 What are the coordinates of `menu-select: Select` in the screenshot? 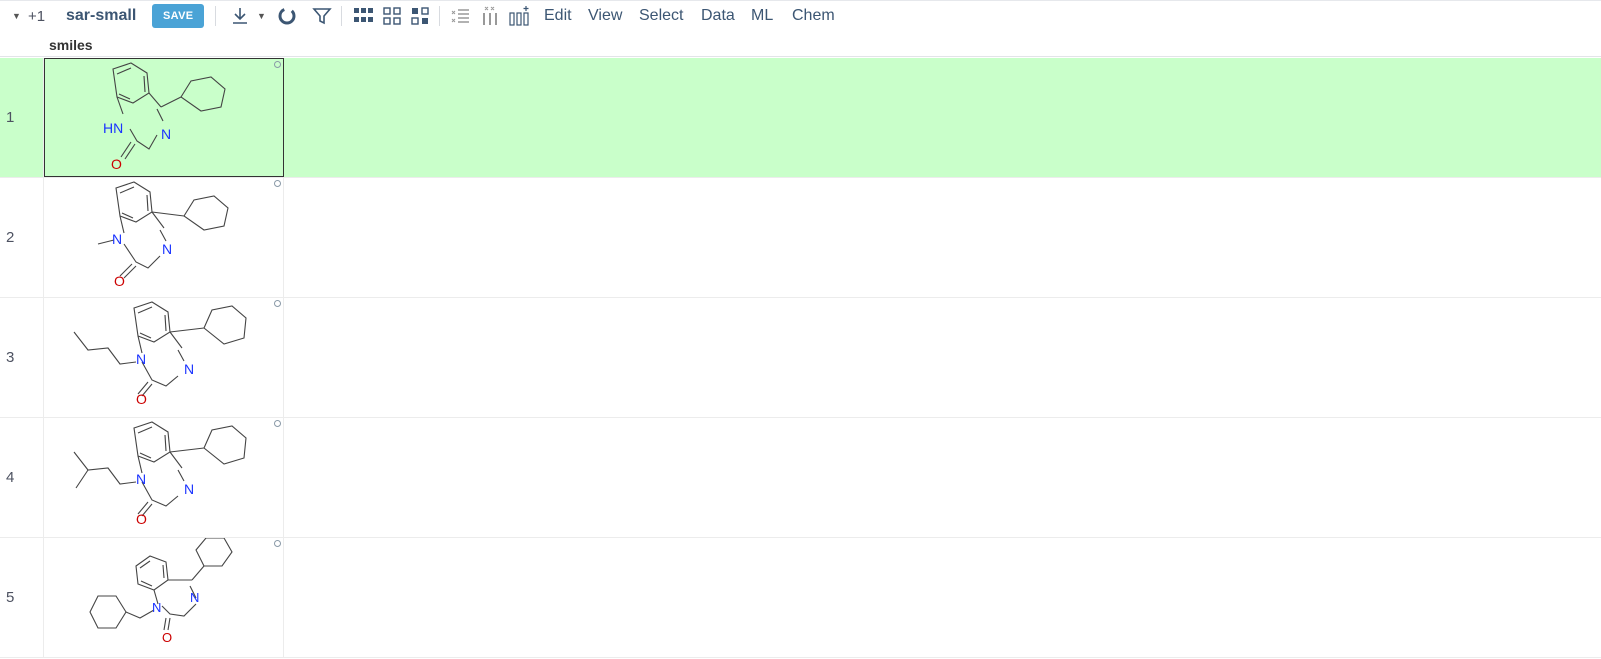 It's located at (661, 16).